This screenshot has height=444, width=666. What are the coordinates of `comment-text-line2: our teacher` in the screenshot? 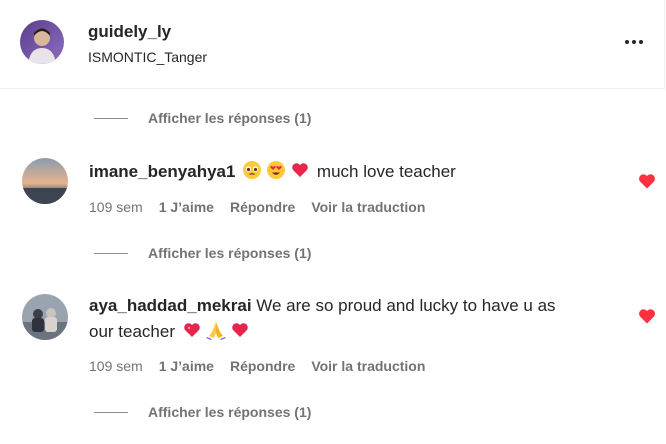 It's located at (134, 331).